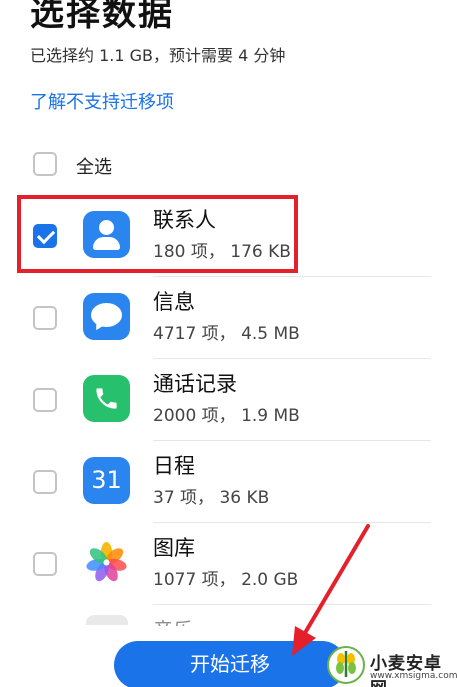 This screenshot has height=687, width=457. I want to click on list-item-calendar: 31 日程 37 项， 36 KB, so click(228, 482).